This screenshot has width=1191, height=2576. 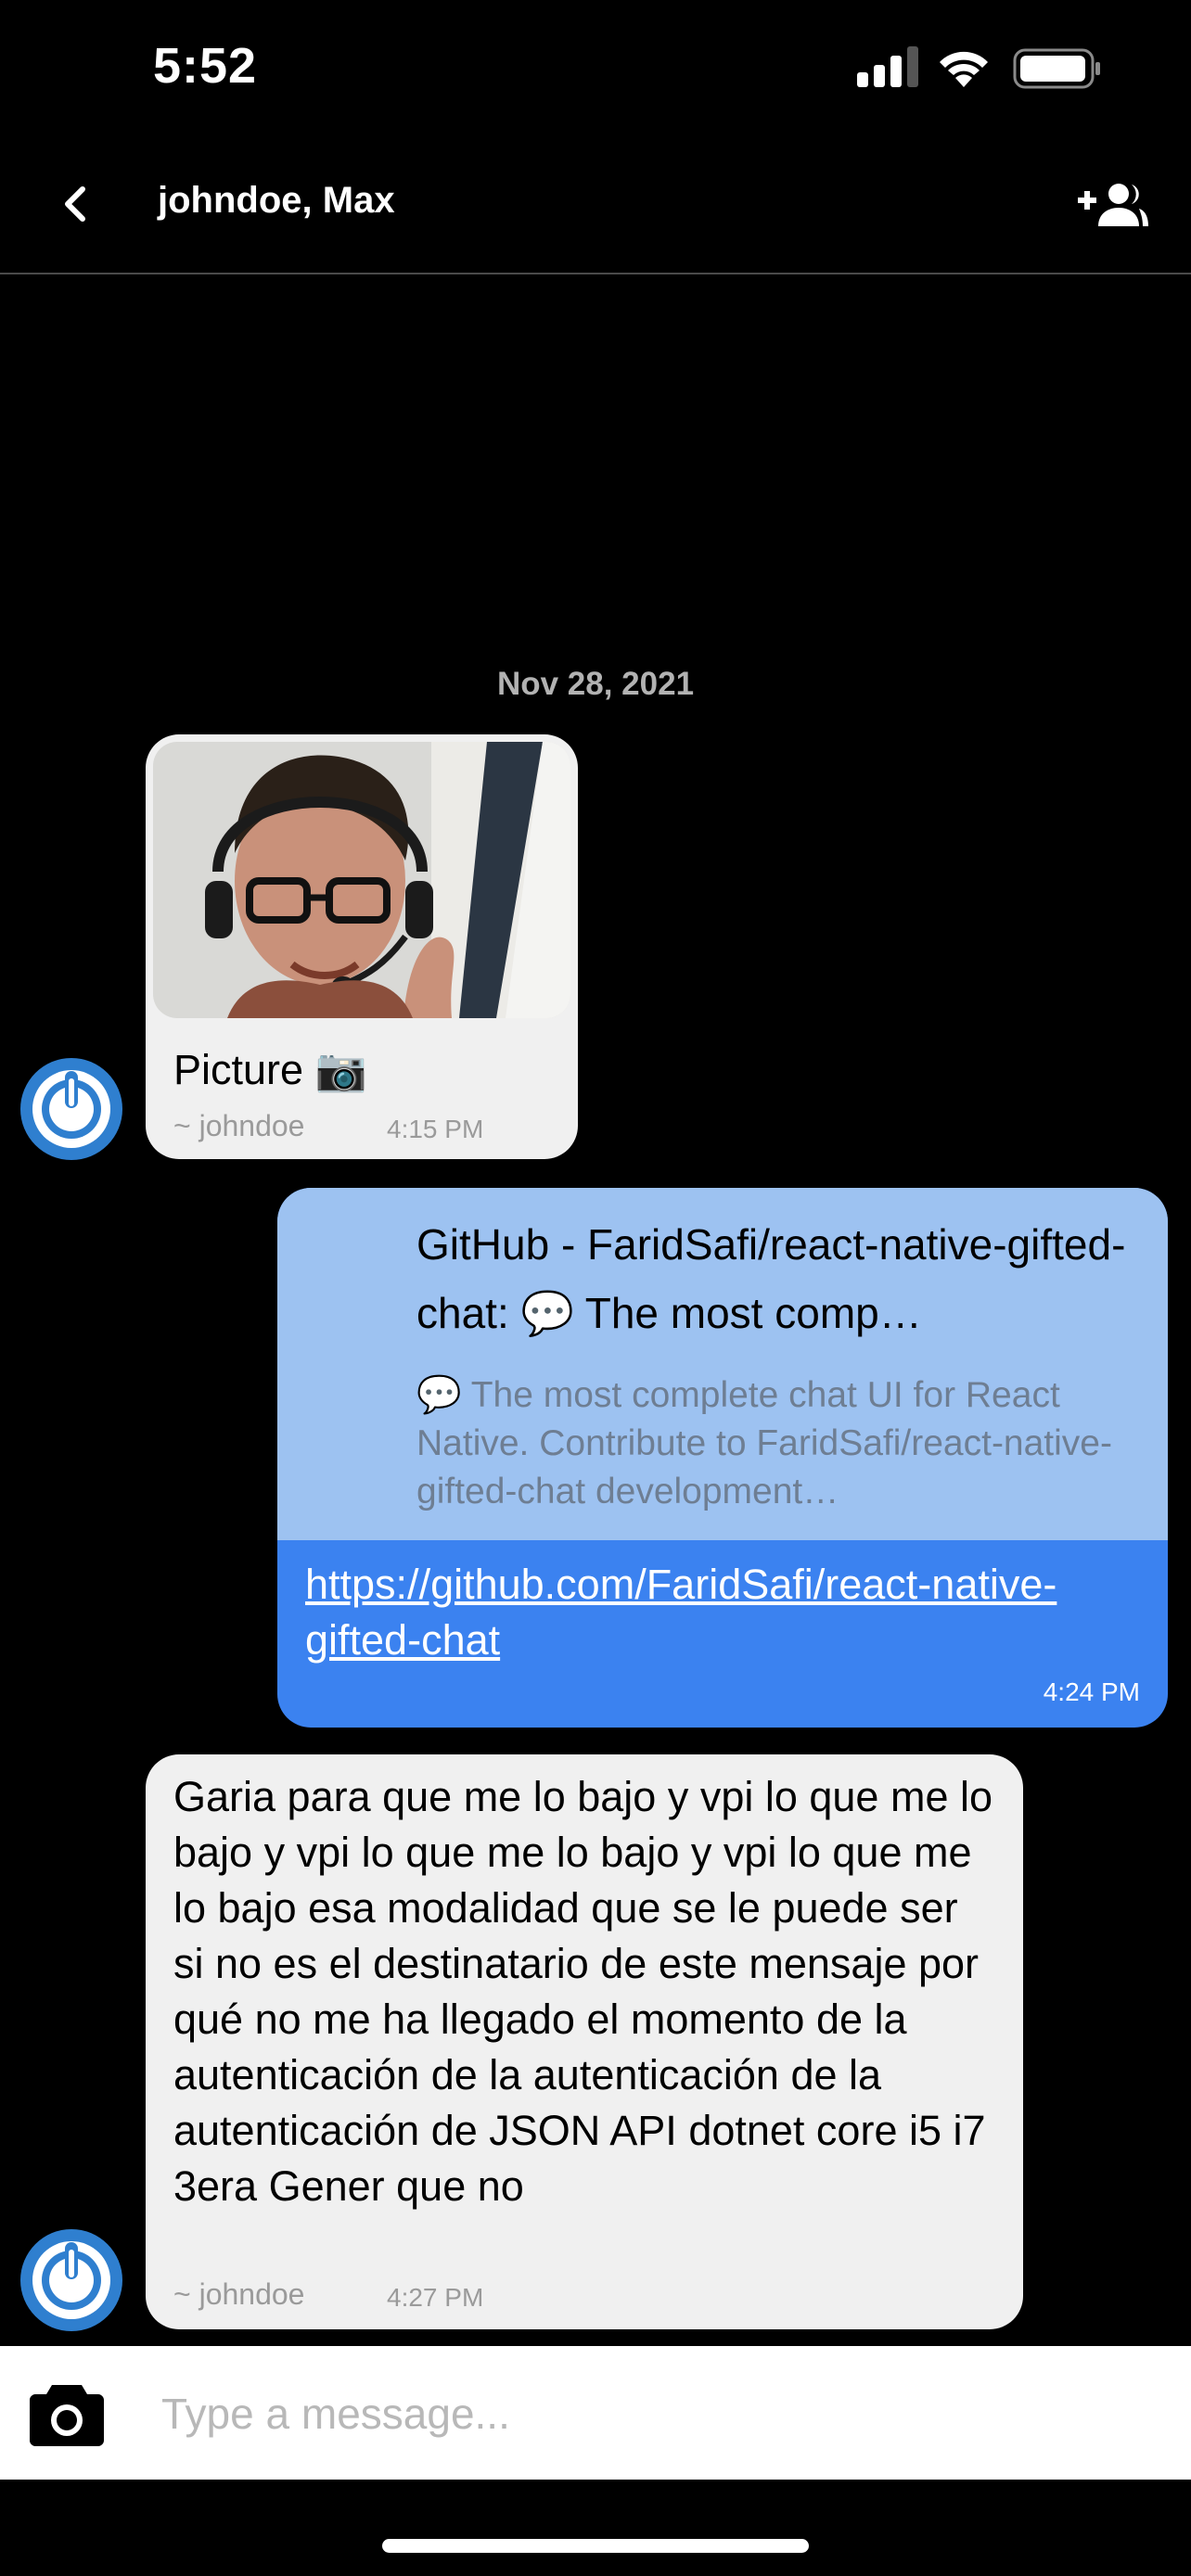 I want to click on image-message-bubble: Picture 📷 ~ johndoe 4:15 PM, so click(x=362, y=947).